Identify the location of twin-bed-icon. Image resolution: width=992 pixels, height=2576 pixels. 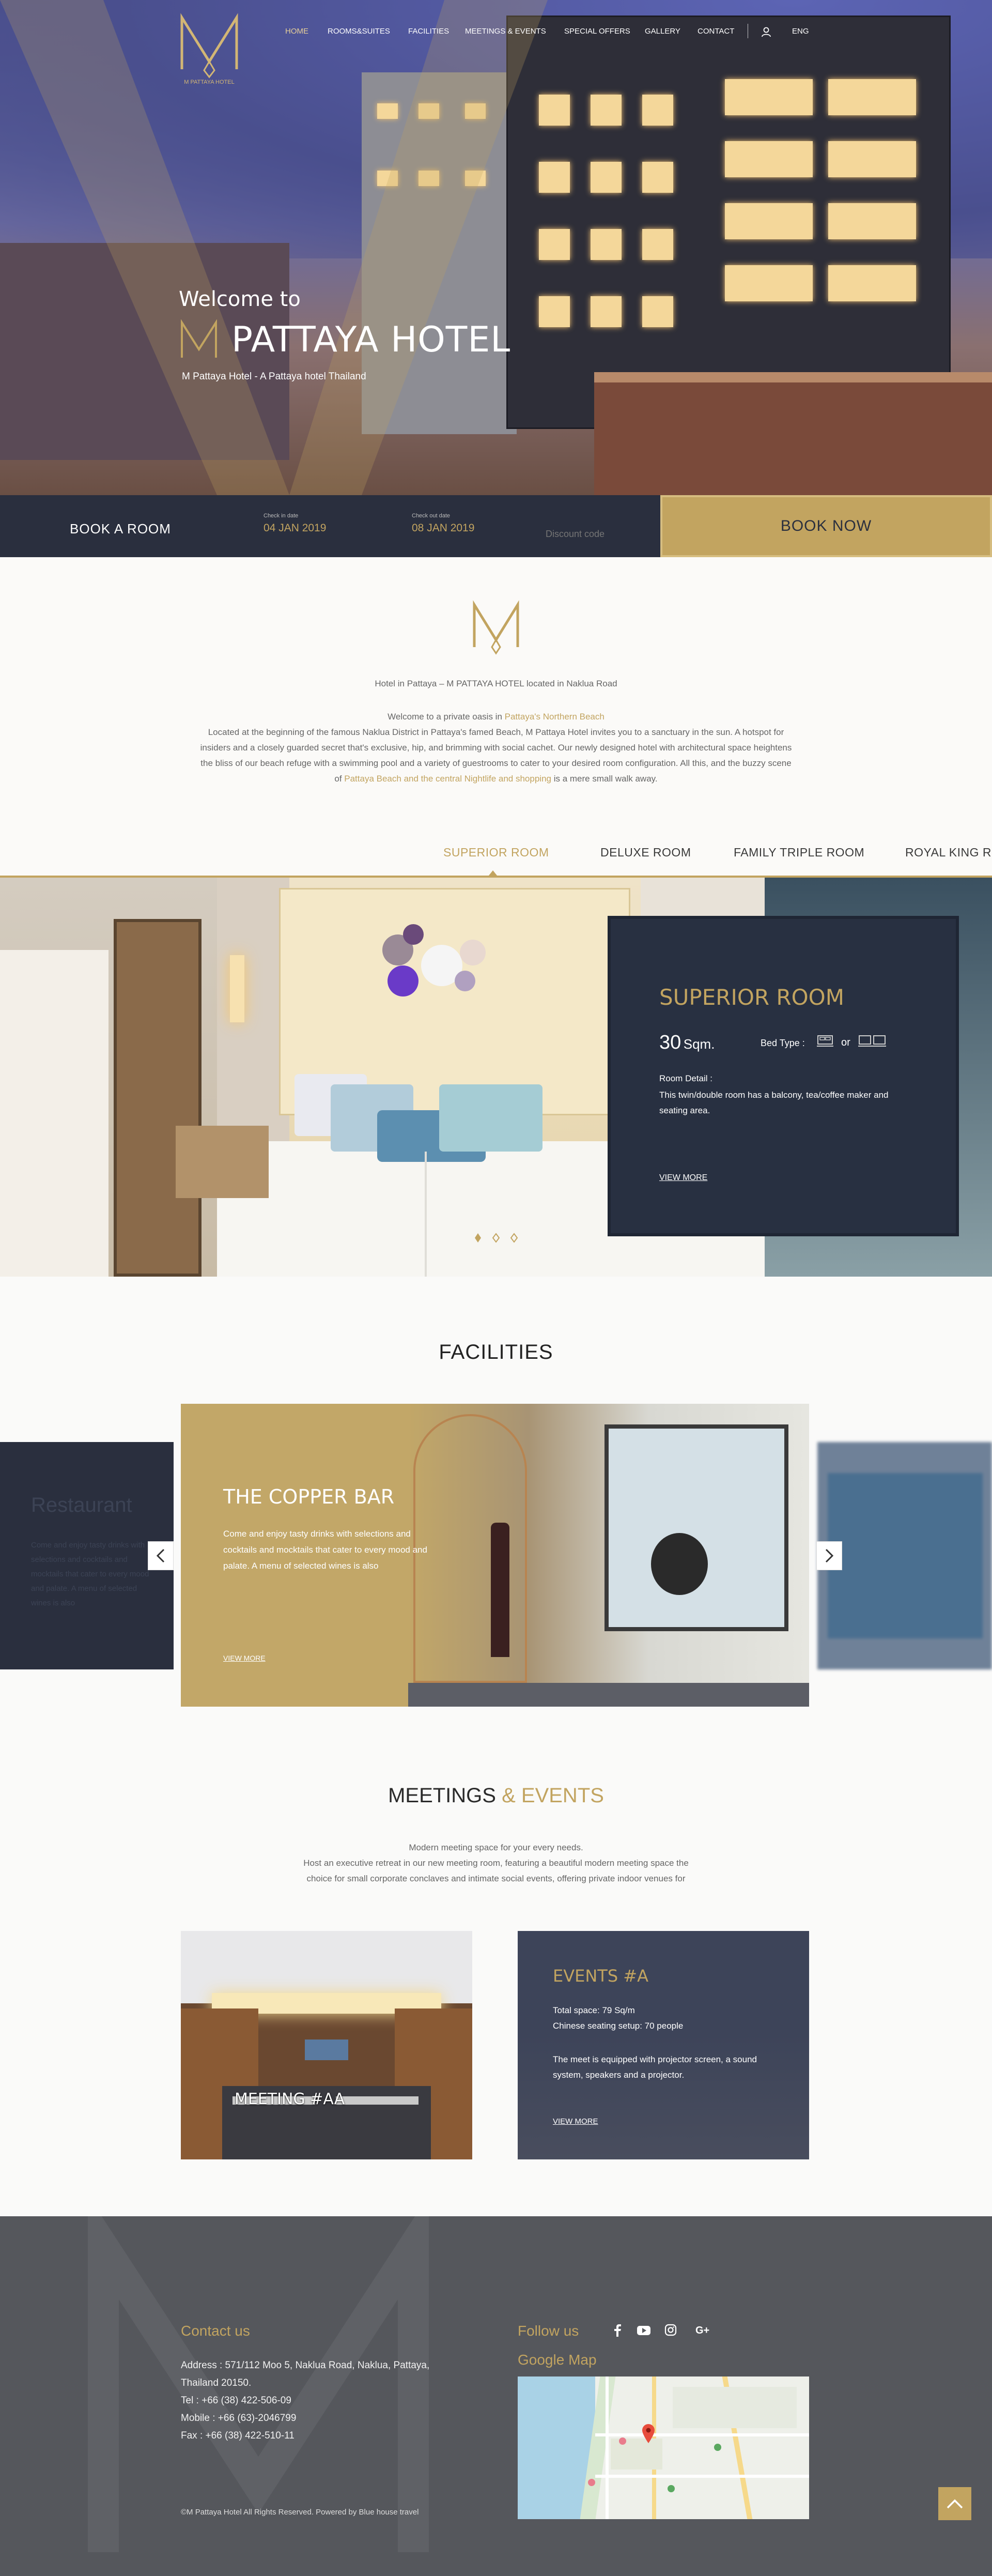
(872, 1041).